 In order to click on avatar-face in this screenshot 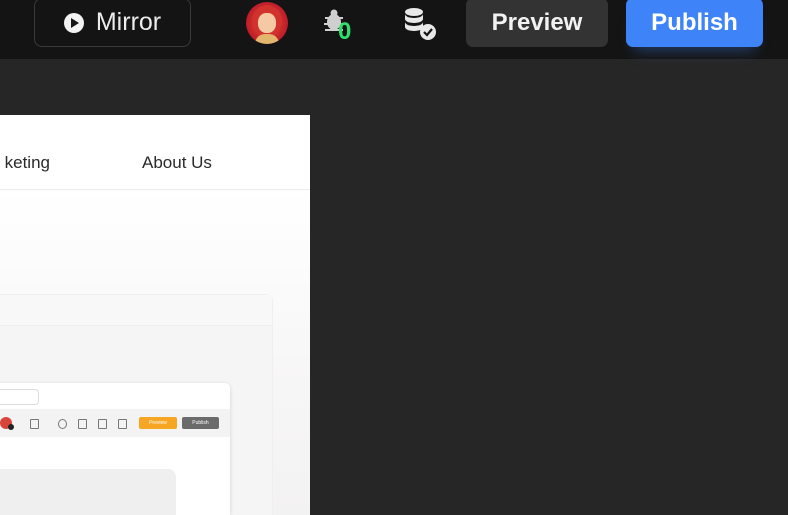, I will do `click(267, 23)`.